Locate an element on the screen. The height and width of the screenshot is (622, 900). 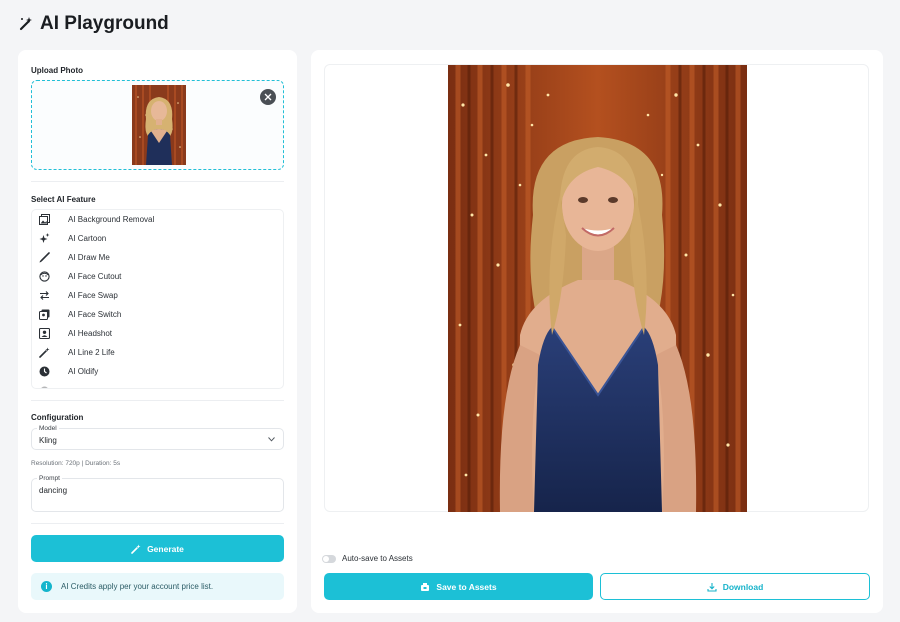
sparkles-icon is located at coordinates (44, 238).